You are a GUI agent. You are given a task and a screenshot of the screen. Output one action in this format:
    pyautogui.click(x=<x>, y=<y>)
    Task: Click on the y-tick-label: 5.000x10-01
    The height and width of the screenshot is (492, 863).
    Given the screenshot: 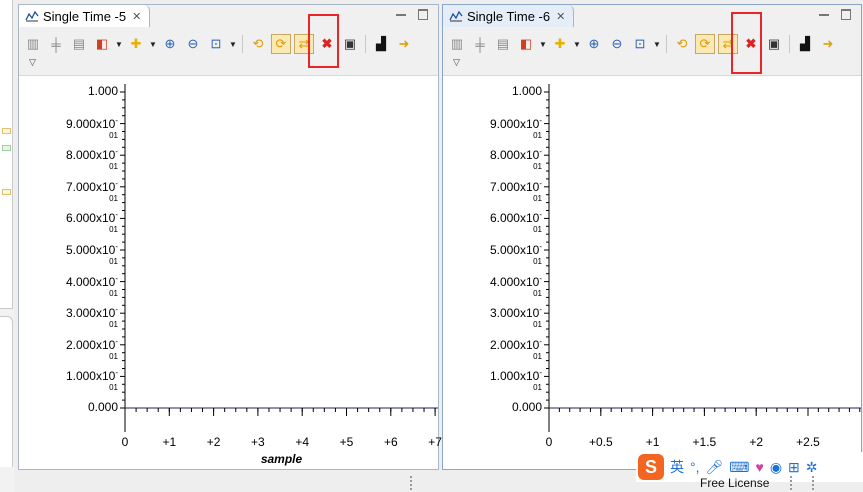 What is the action you would take?
    pyautogui.click(x=91, y=254)
    